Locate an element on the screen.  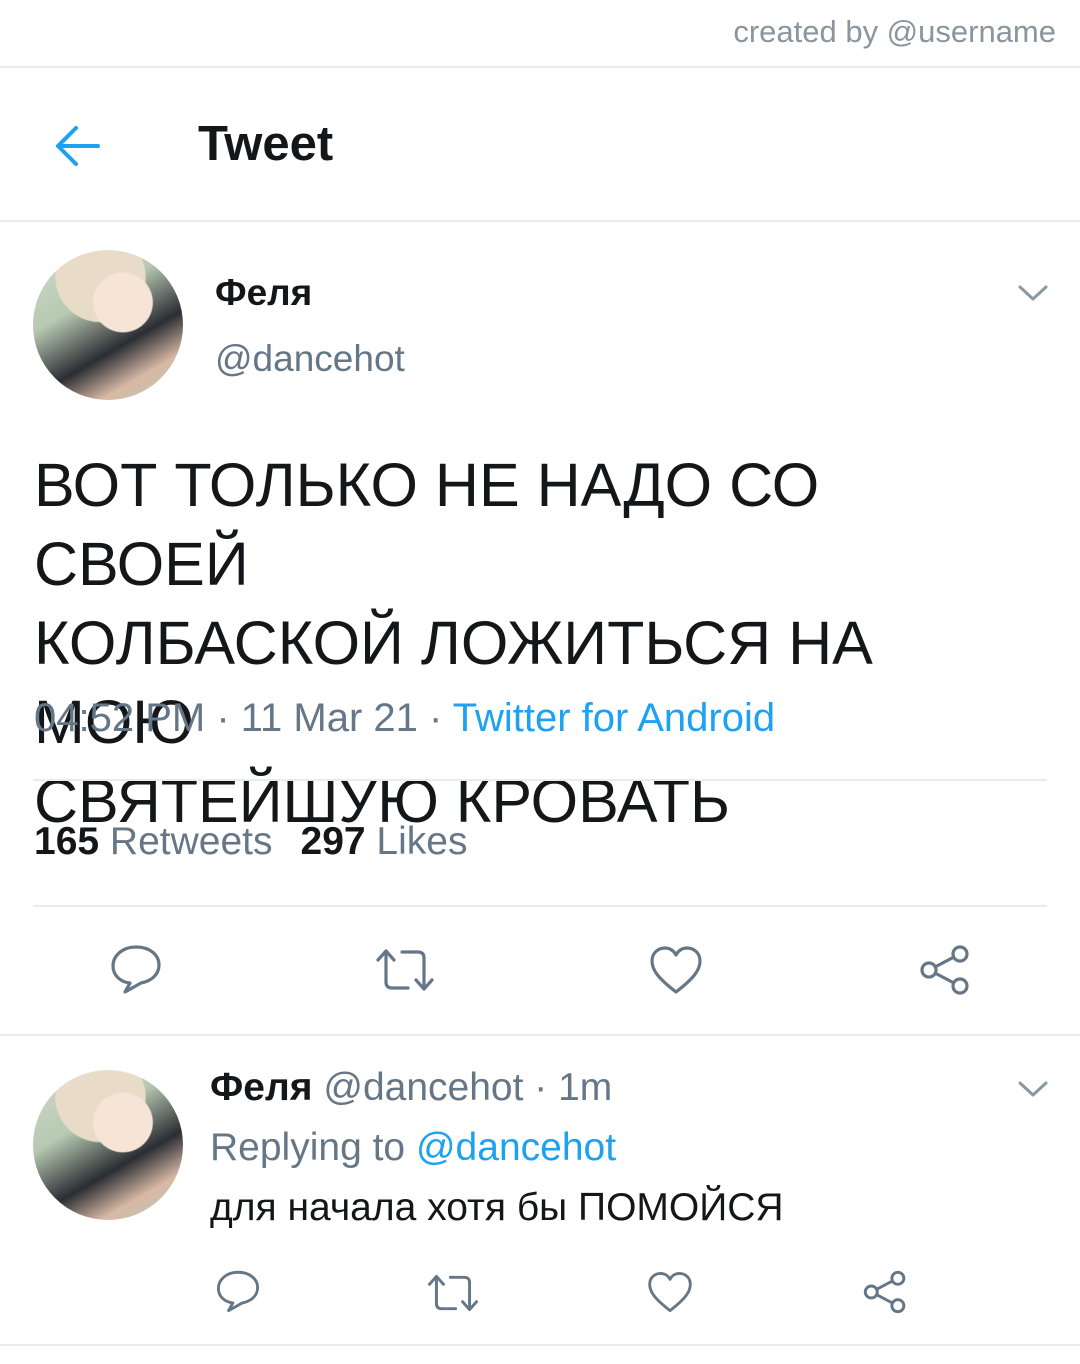
reply-button is located at coordinates (136, 969).